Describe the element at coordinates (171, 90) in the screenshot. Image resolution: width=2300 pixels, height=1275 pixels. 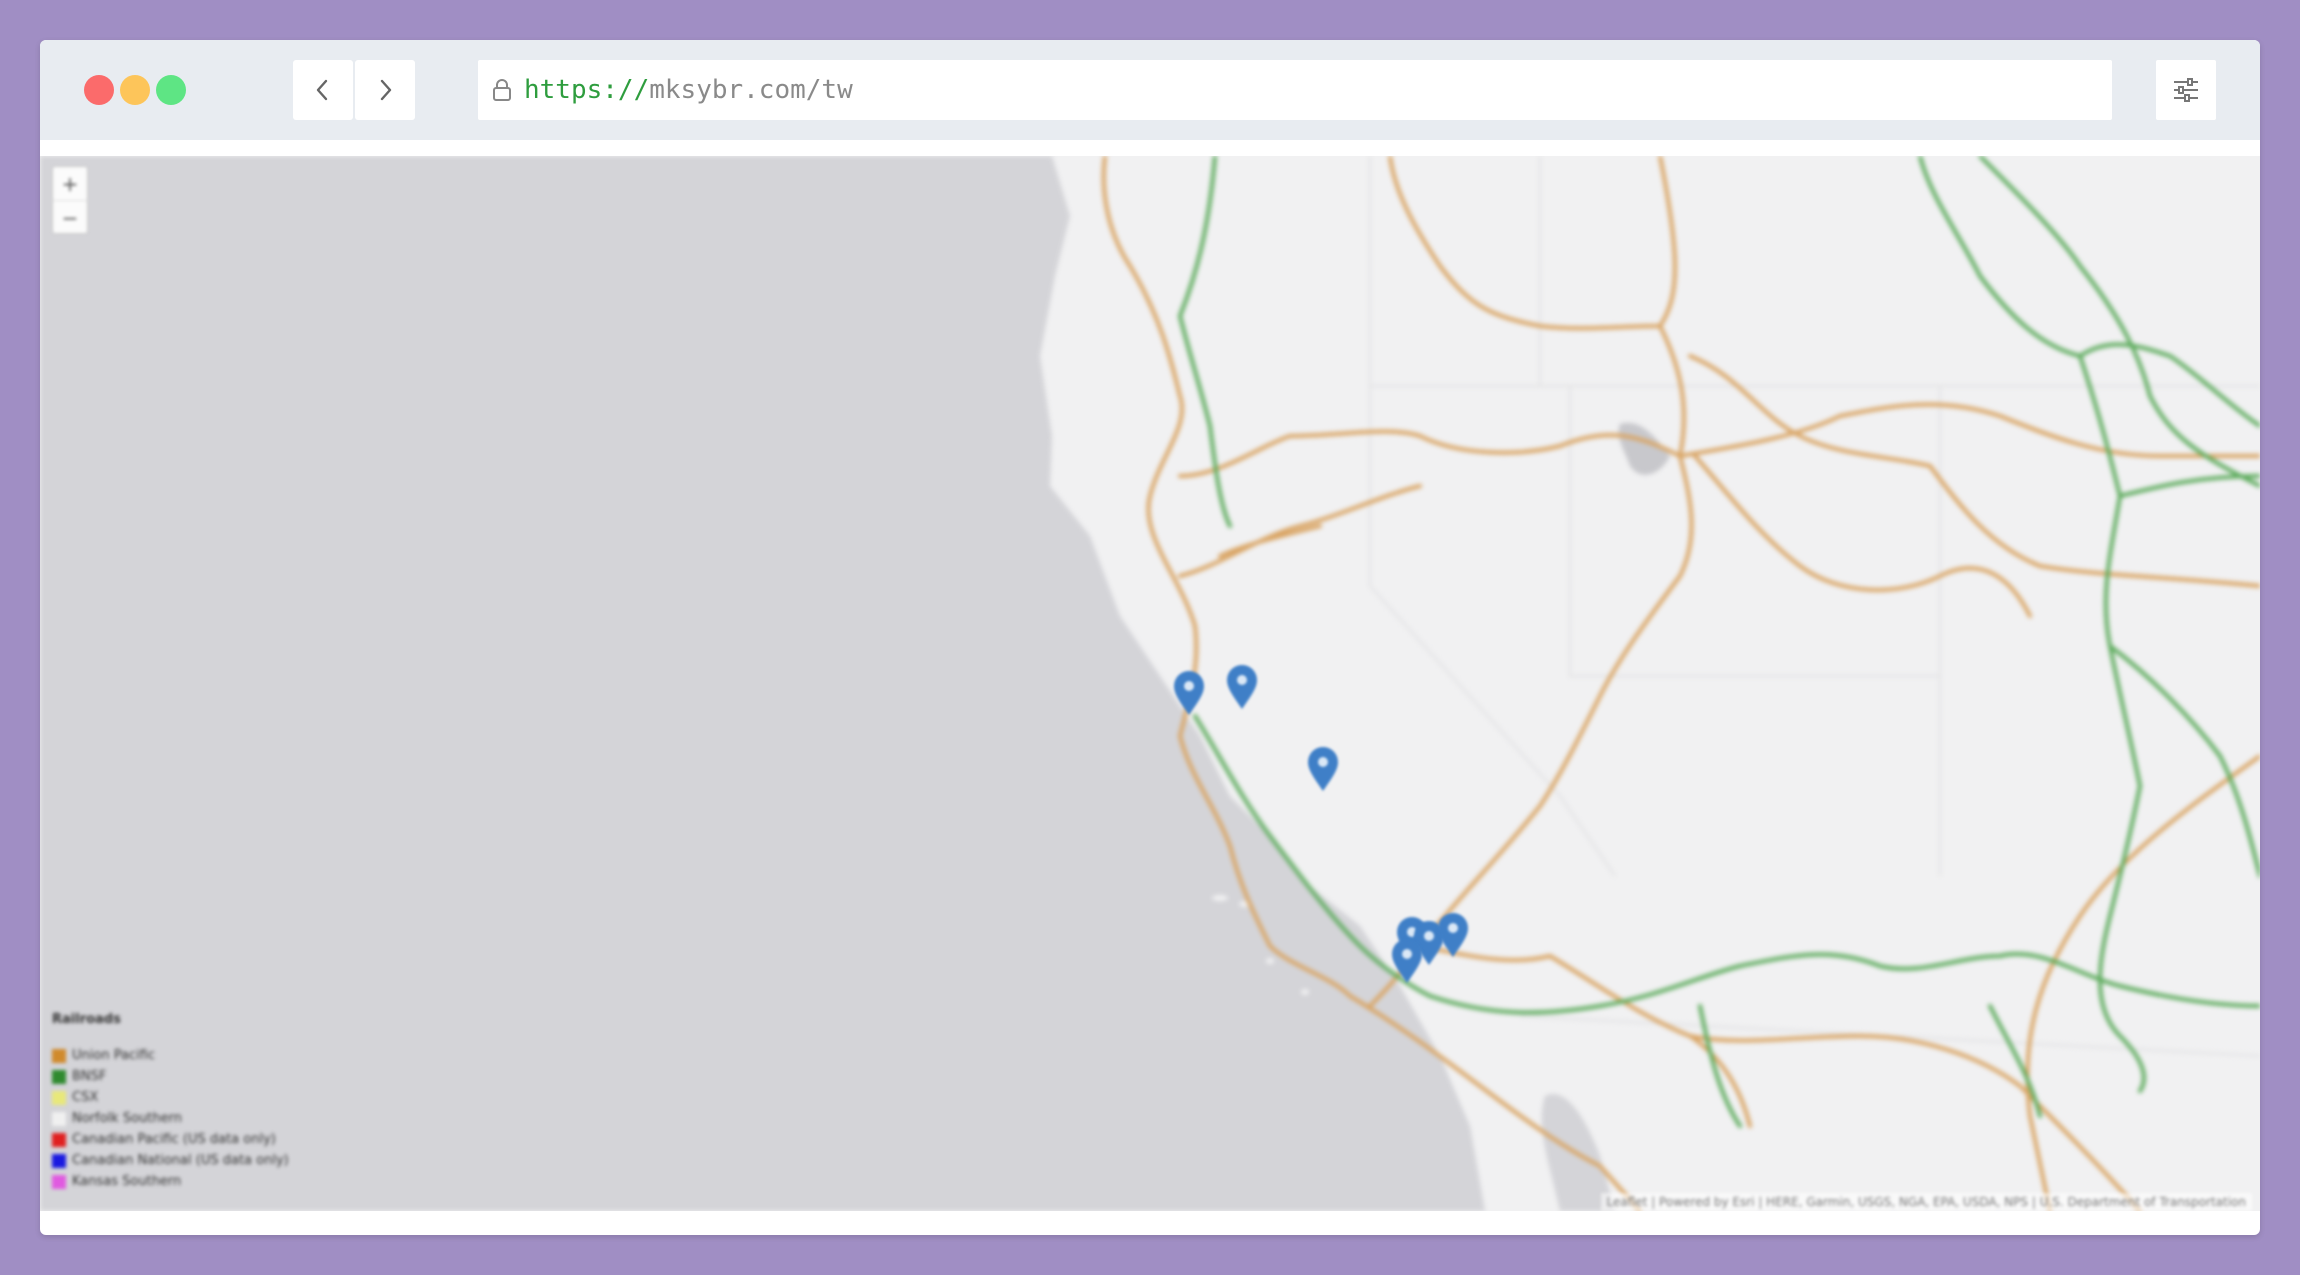
I see `maximize-window-button` at that location.